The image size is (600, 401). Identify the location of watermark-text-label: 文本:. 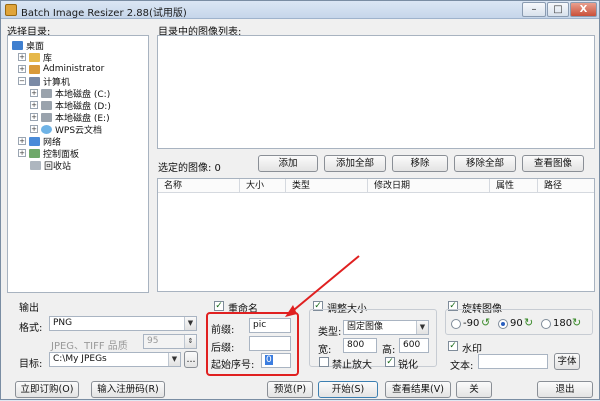
(462, 366).